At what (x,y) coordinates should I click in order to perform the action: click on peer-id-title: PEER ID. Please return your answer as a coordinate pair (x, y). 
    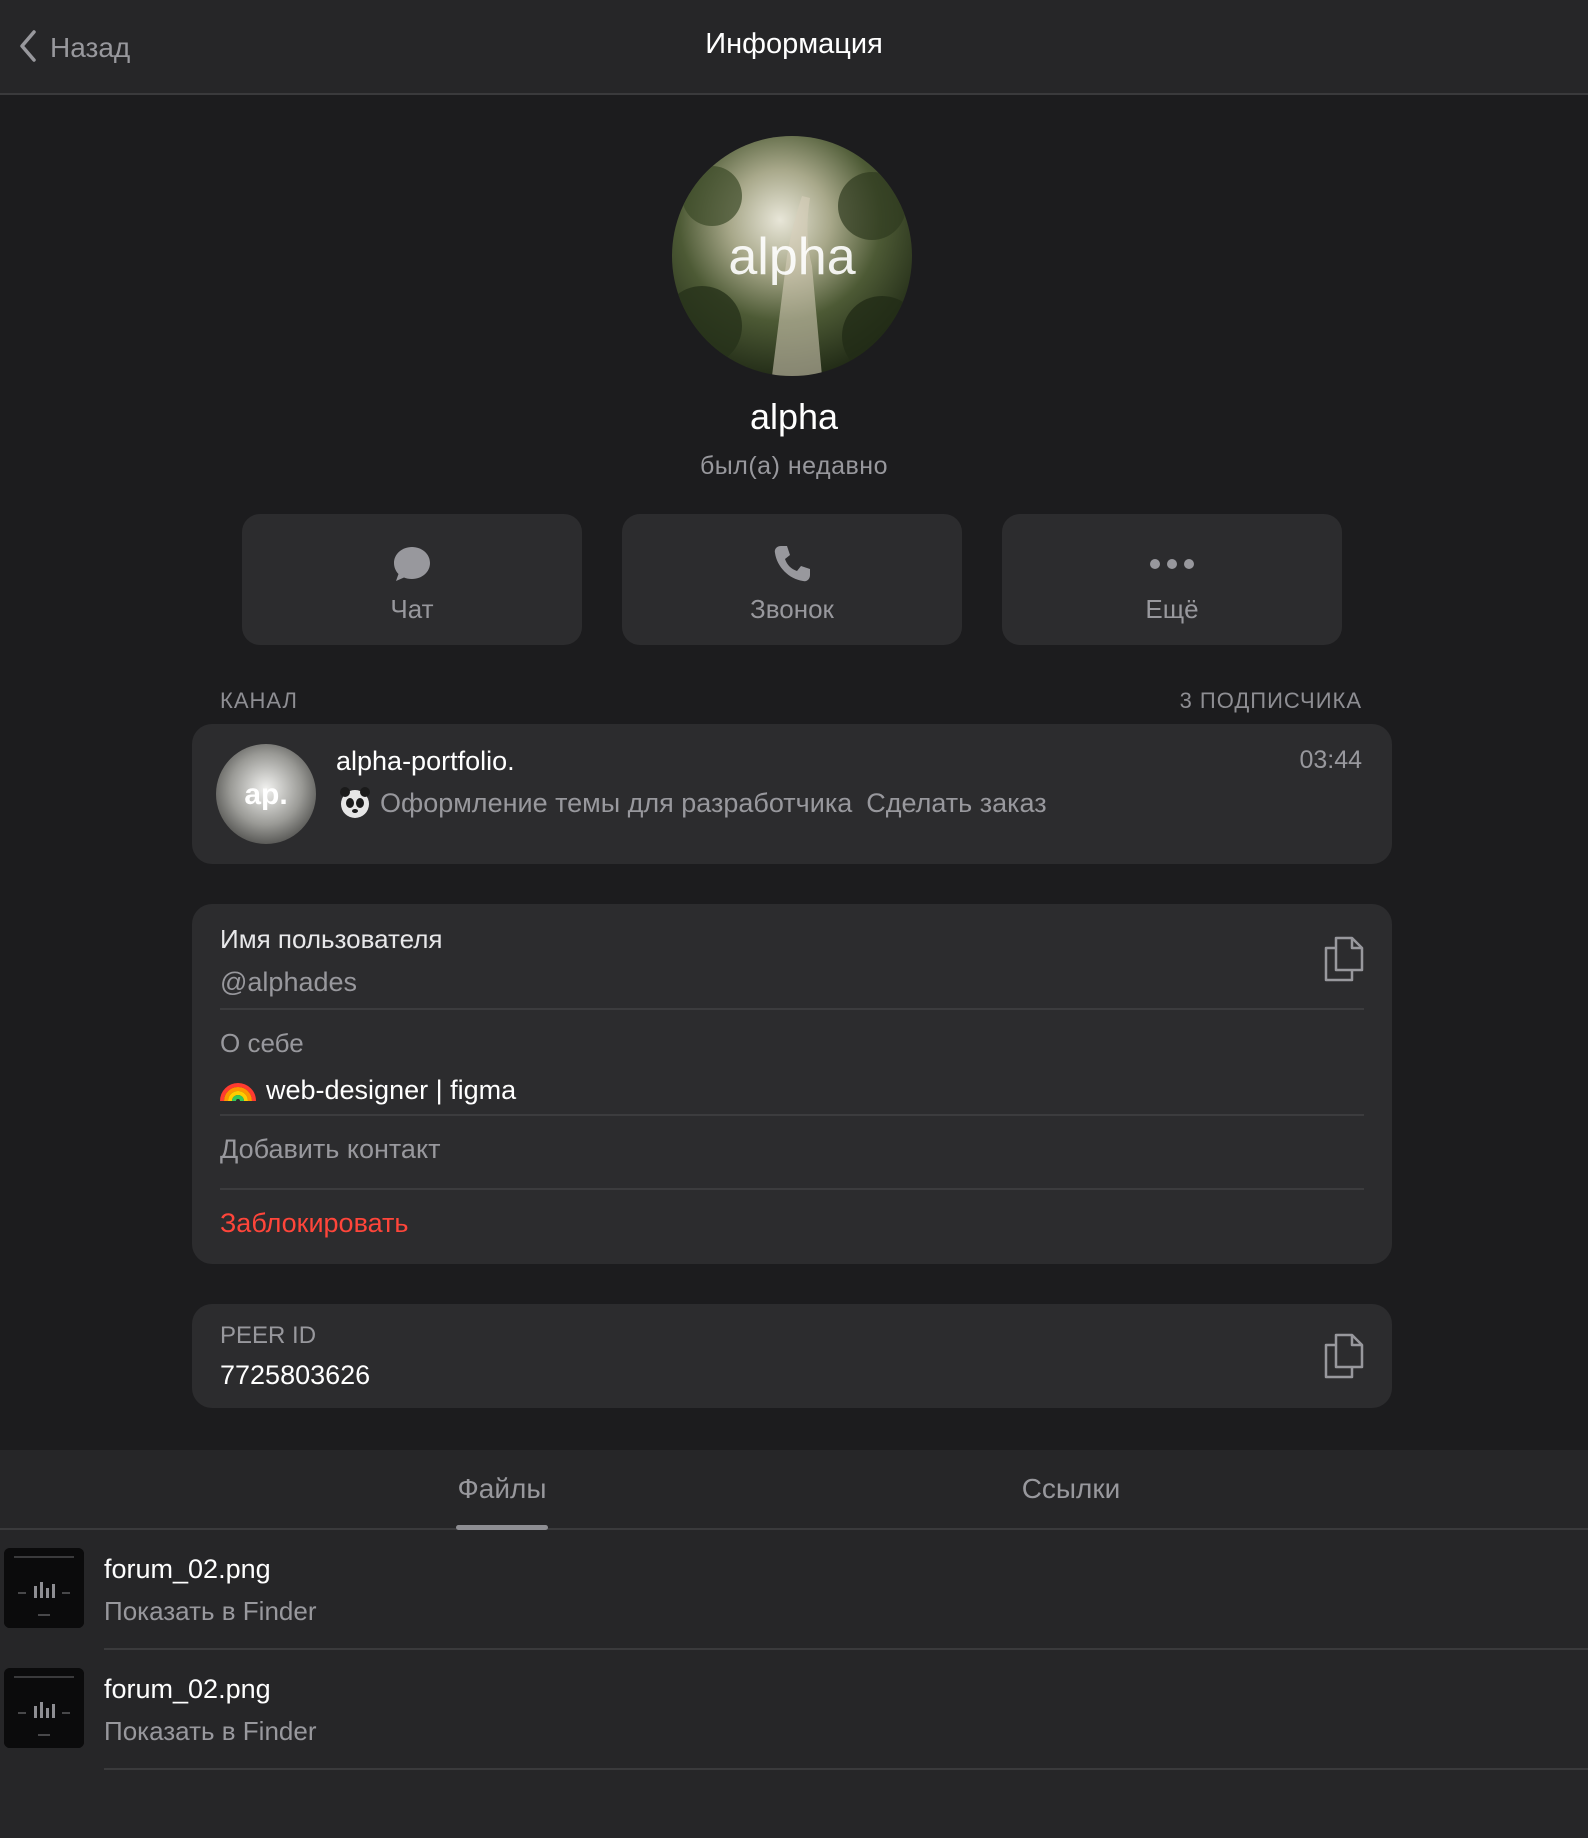
    Looking at the image, I should click on (268, 1335).